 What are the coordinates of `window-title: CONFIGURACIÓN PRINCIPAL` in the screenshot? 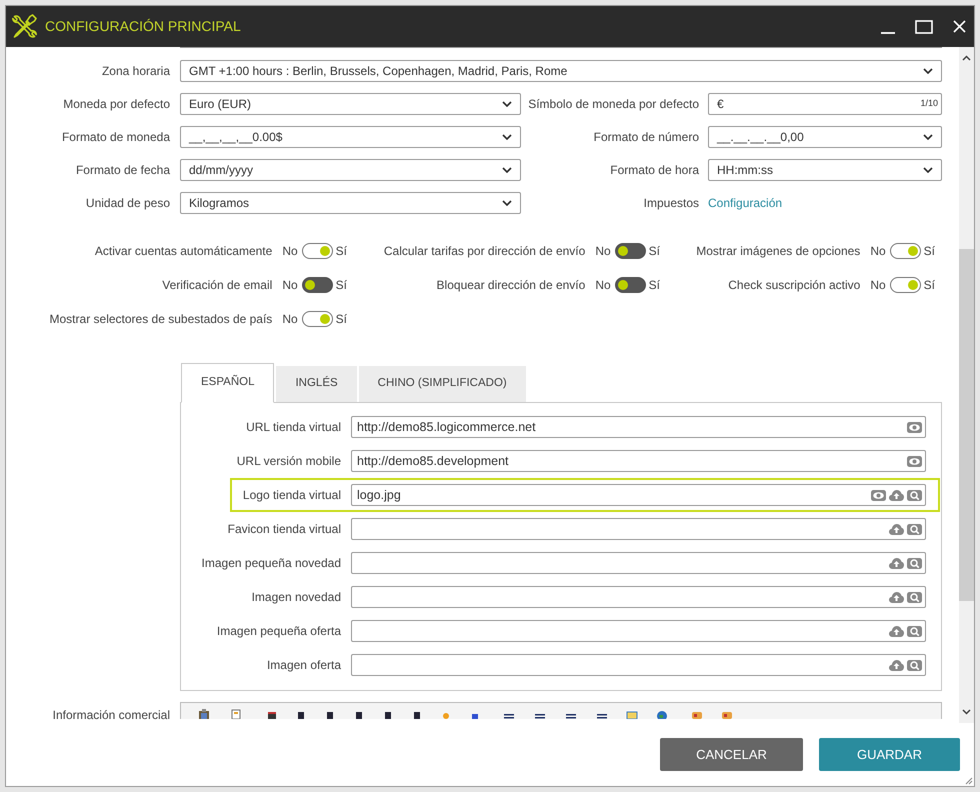 It's located at (143, 26).